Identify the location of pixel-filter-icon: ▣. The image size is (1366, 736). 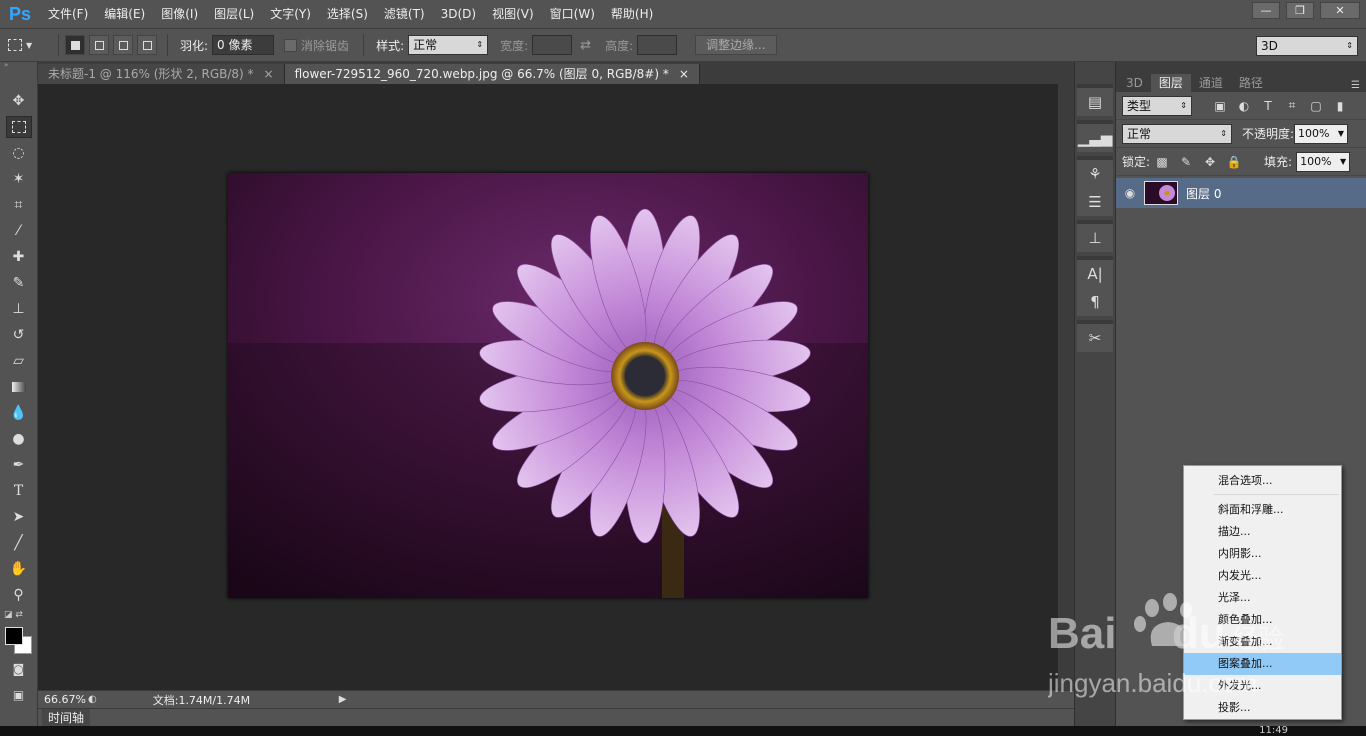
(1220, 106).